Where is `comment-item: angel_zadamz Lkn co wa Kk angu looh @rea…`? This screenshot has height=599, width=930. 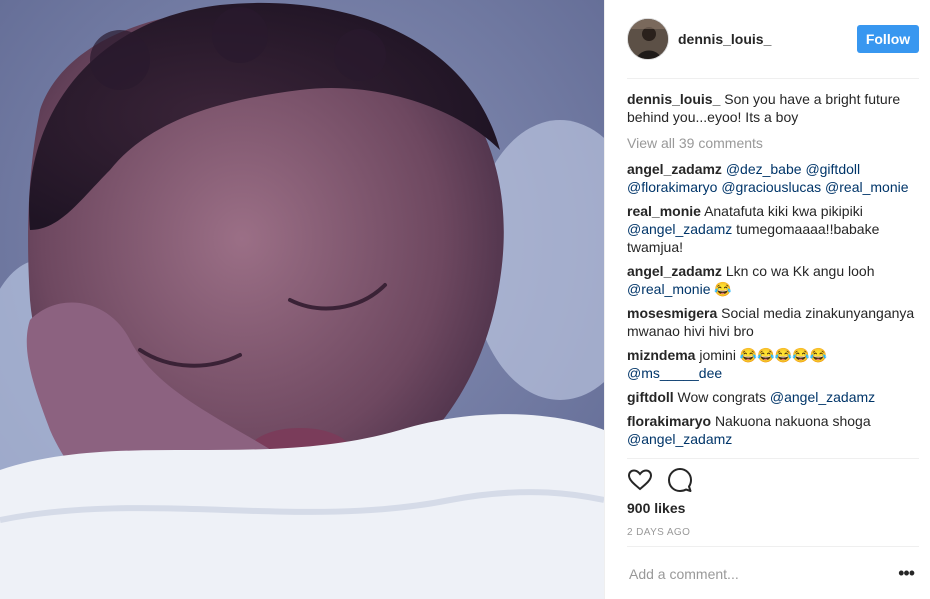
comment-item: angel_zadamz Lkn co wa Kk angu looh @rea… is located at coordinates (773, 280).